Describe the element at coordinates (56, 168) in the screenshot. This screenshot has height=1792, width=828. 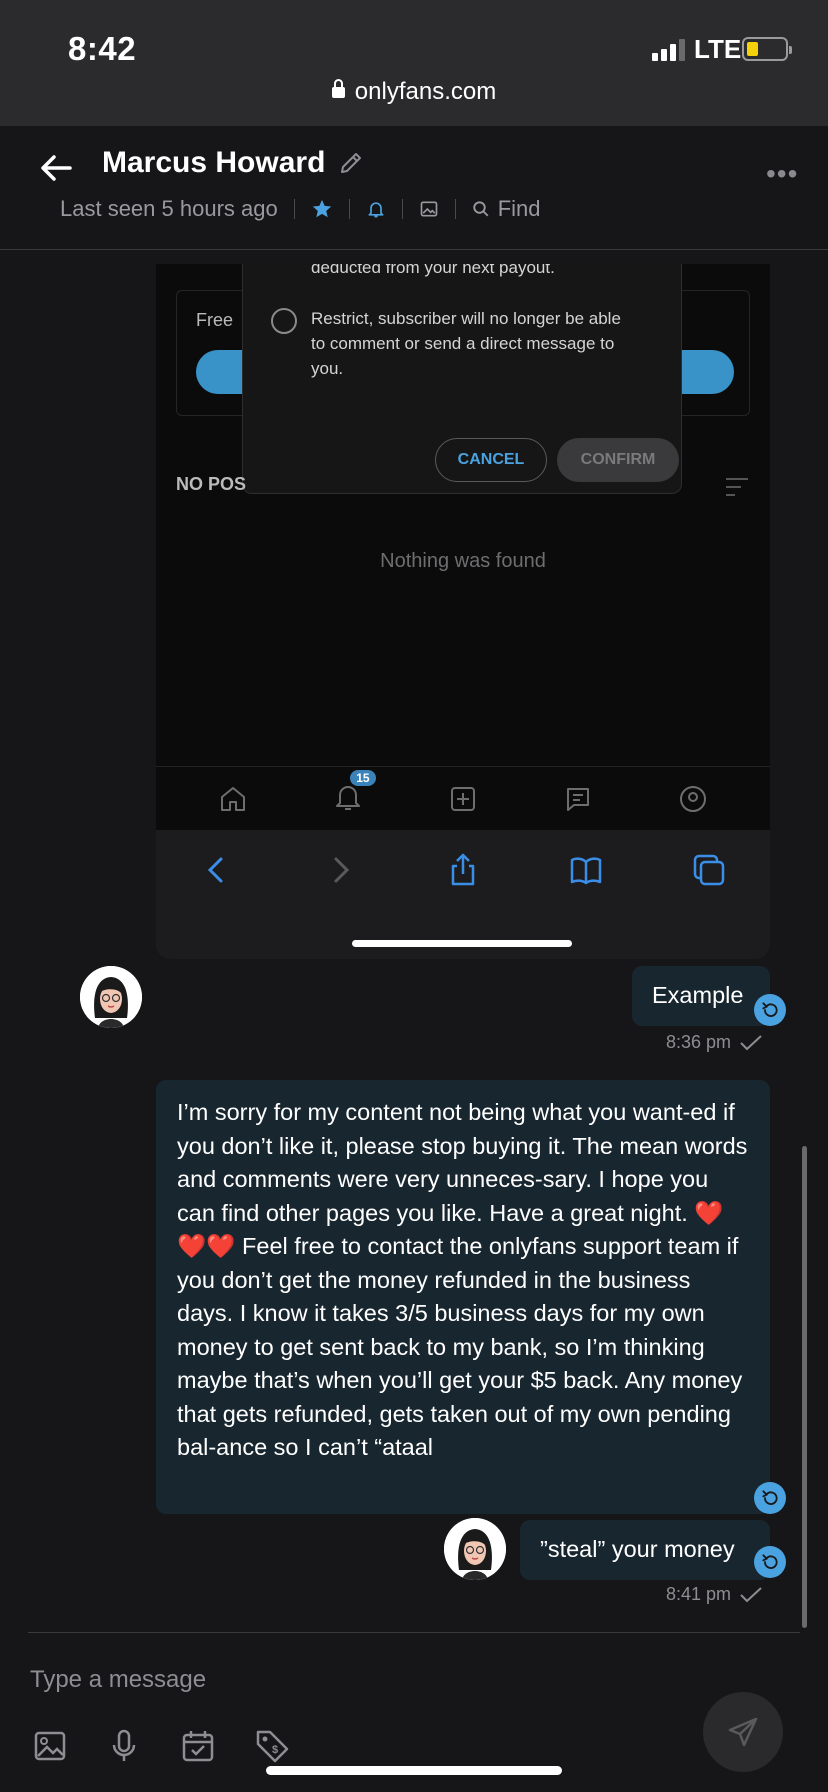
I see `back-arrow-icon` at that location.